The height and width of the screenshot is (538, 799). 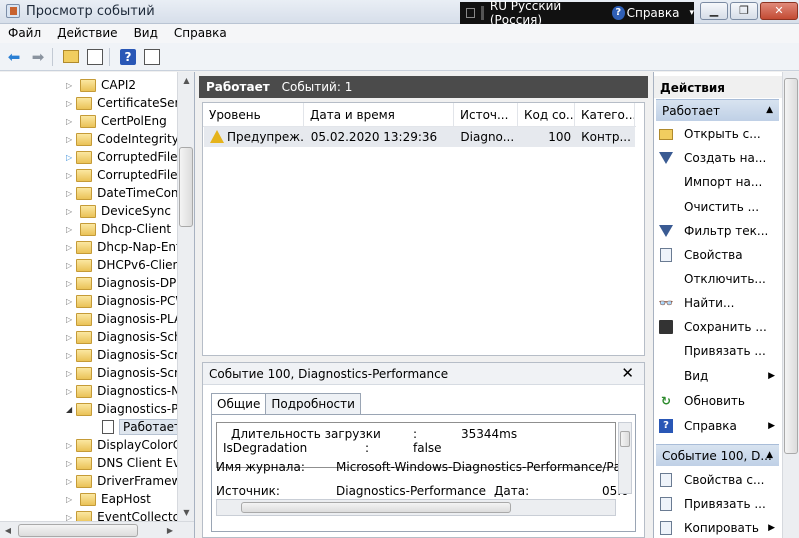 I want to click on scroll-down-icon: ▼, so click(x=186, y=512).